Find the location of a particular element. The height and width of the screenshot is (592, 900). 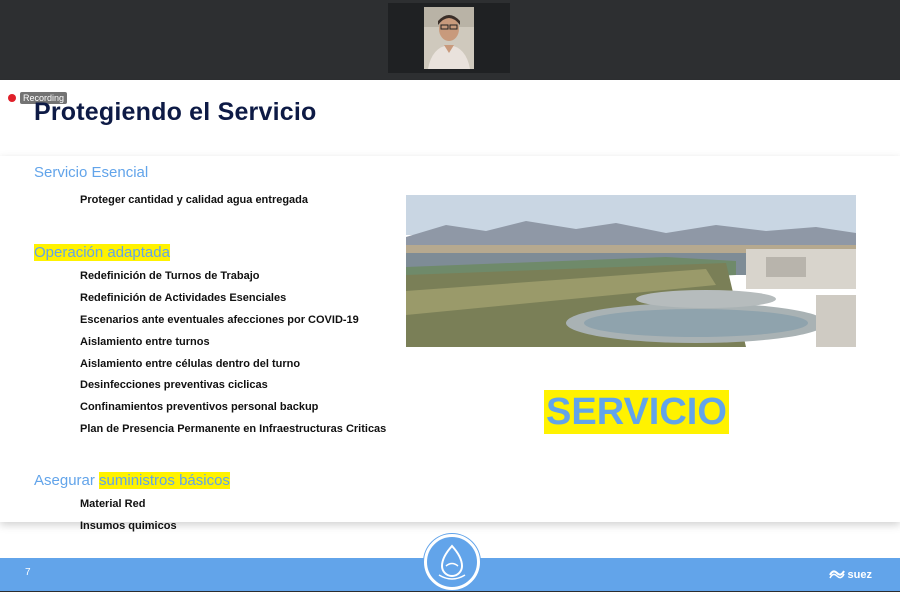

participant-video-tile is located at coordinates (449, 38).